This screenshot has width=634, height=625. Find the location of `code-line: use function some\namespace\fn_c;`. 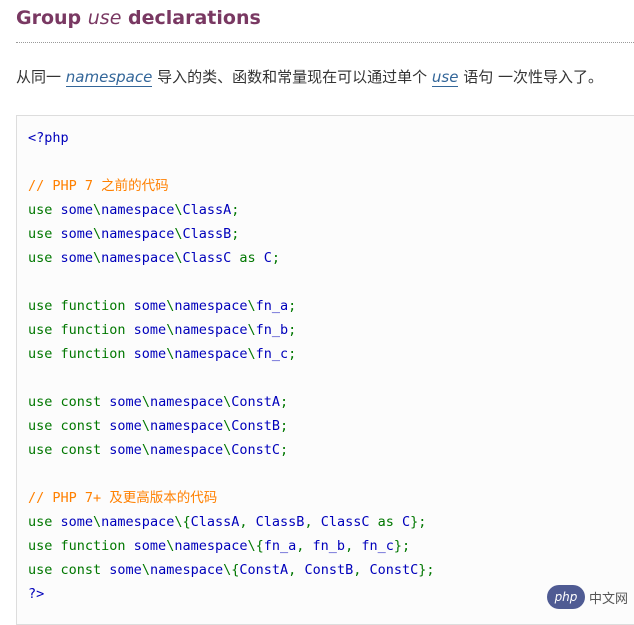

code-line: use function some\namespace\fn_c; is located at coordinates (162, 354).